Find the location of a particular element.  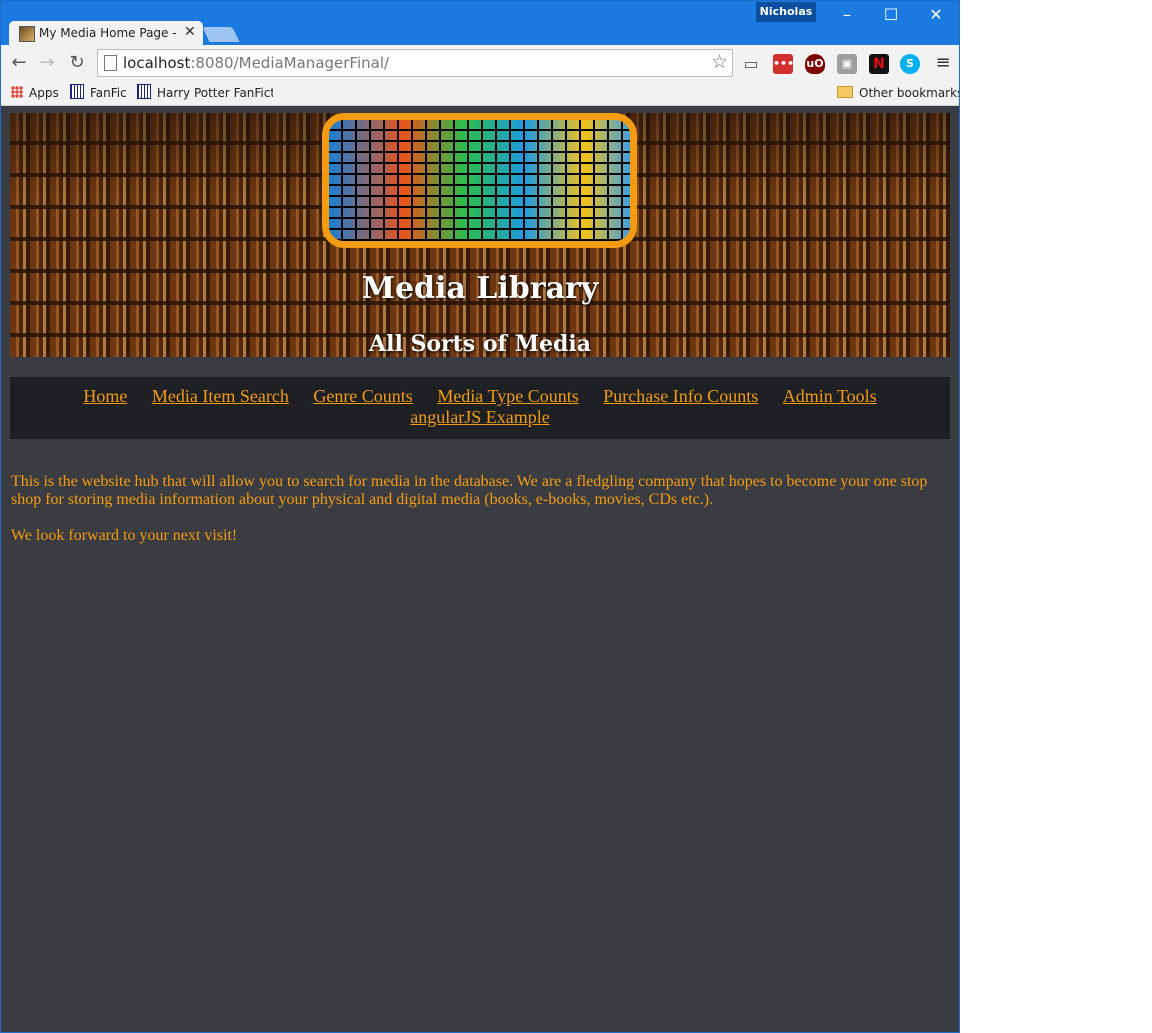

bookmark-fanfic: FanFic is located at coordinates (98, 93).